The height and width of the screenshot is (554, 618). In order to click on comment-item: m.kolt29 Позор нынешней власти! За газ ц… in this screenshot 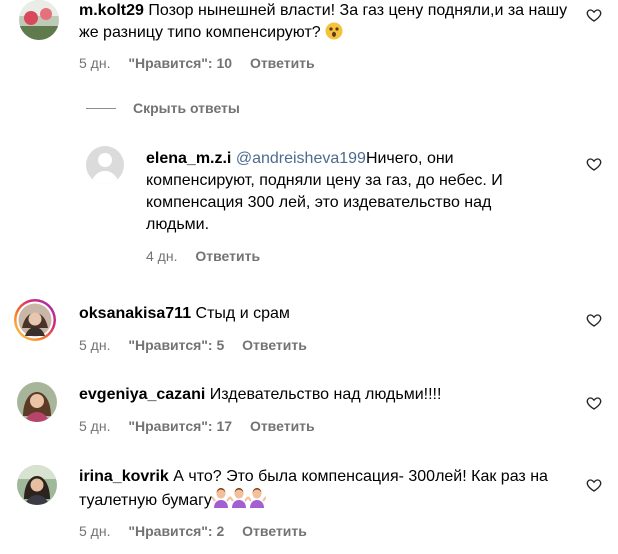, I will do `click(309, 40)`.